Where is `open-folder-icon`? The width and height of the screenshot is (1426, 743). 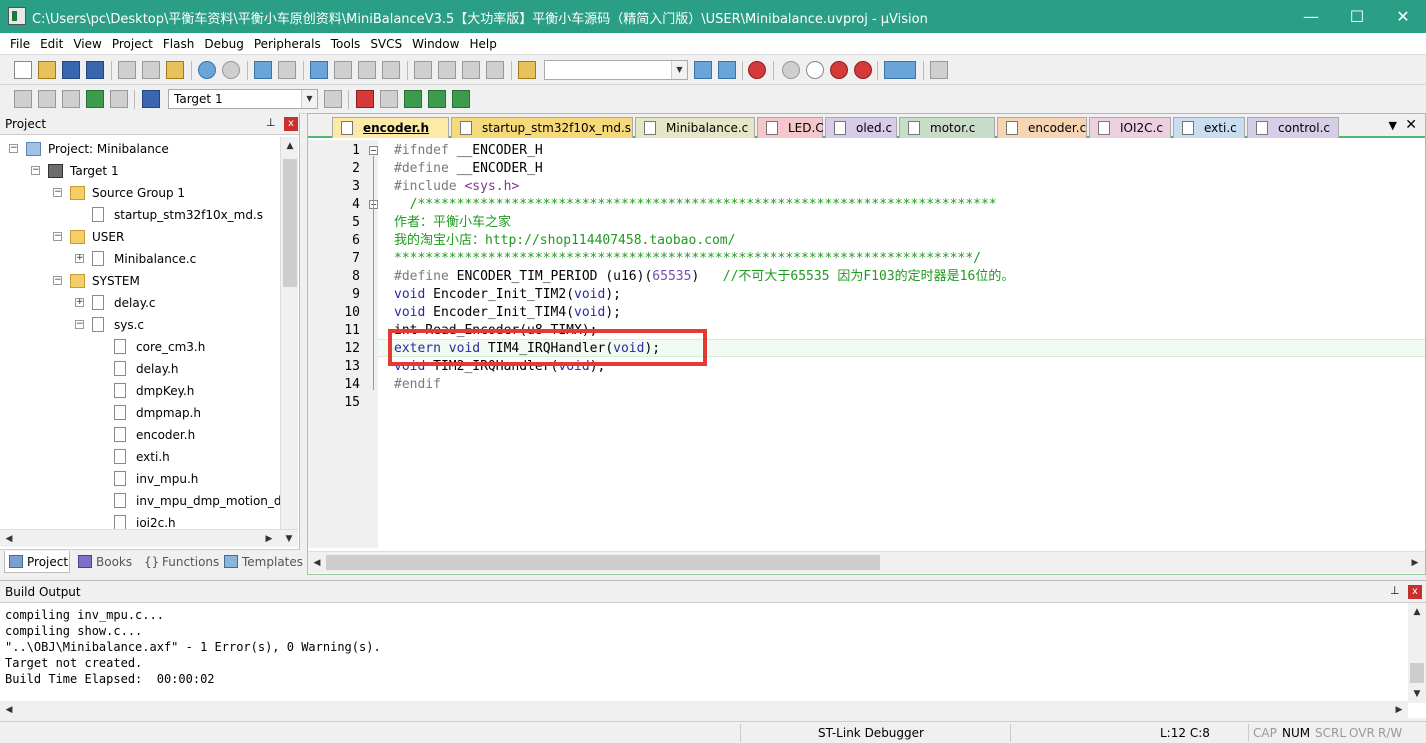
open-folder-icon is located at coordinates (47, 70).